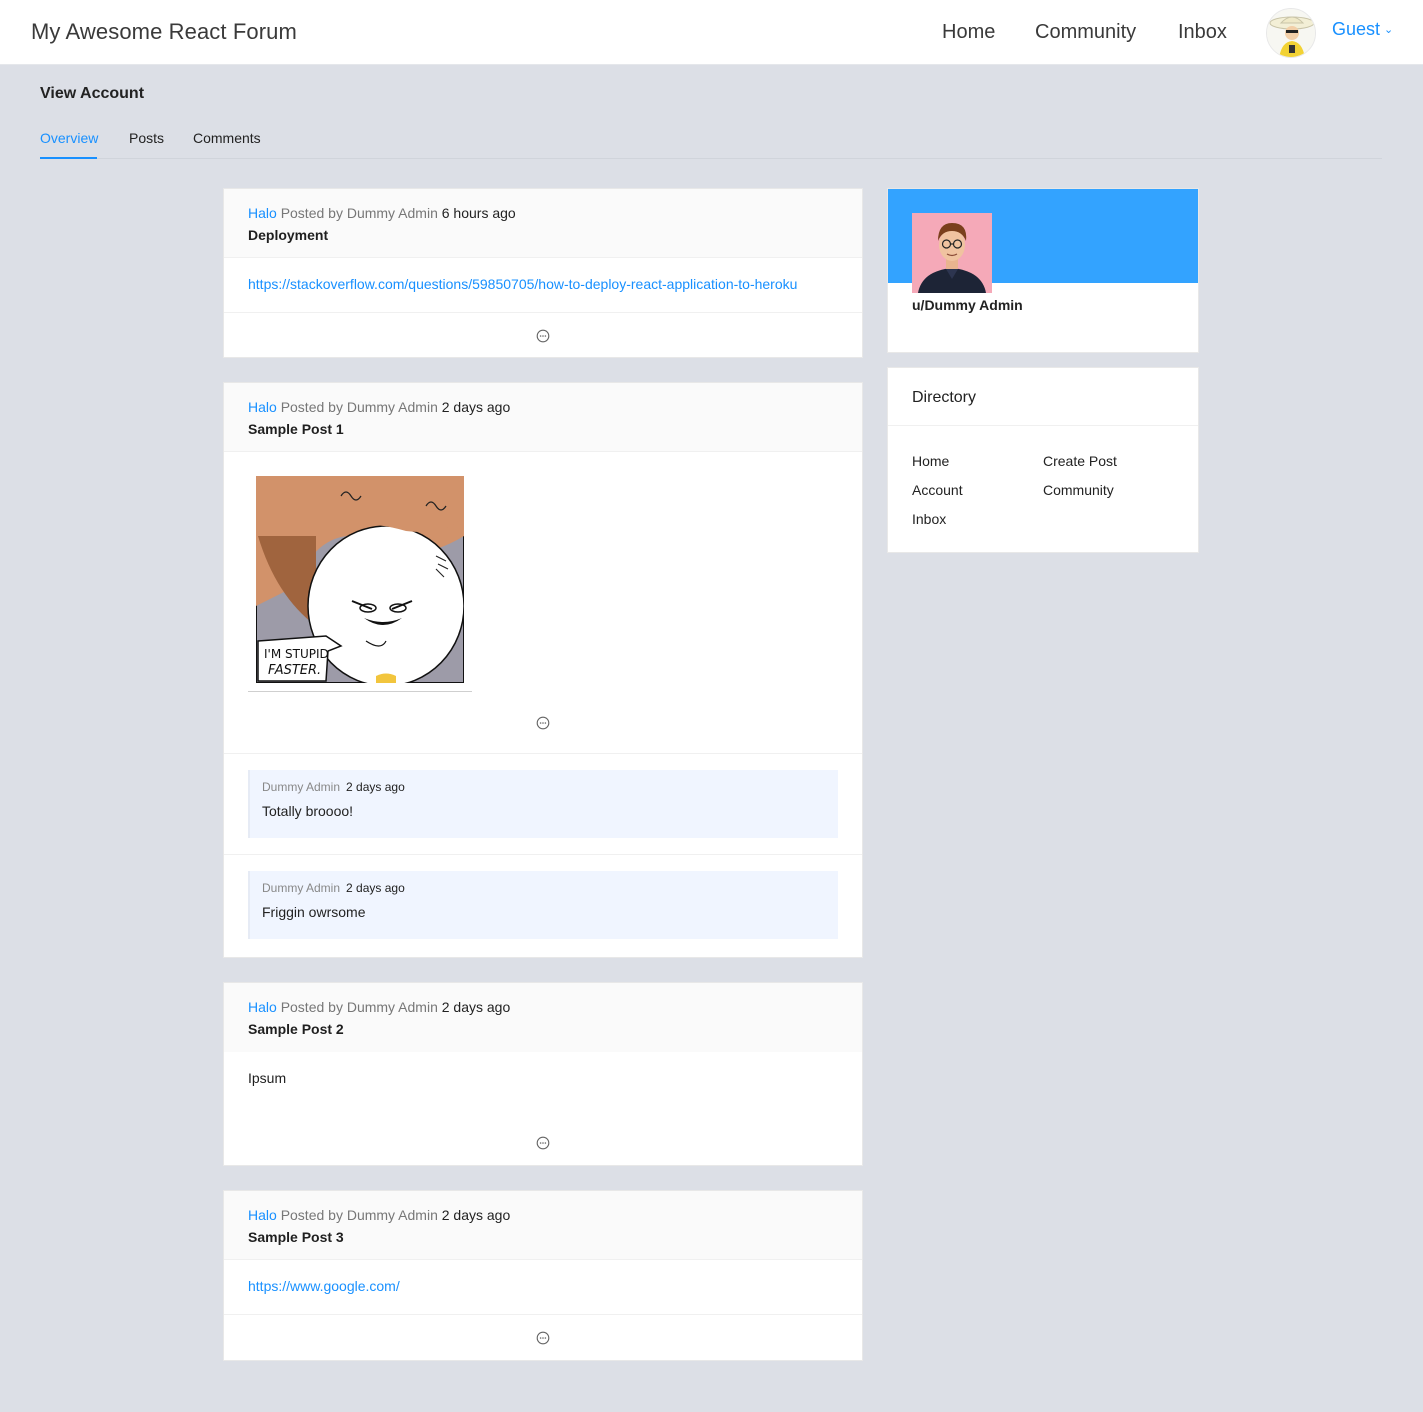  What do you see at coordinates (296, 654) in the screenshot?
I see `comic-caption-line1: I'M STUPID` at bounding box center [296, 654].